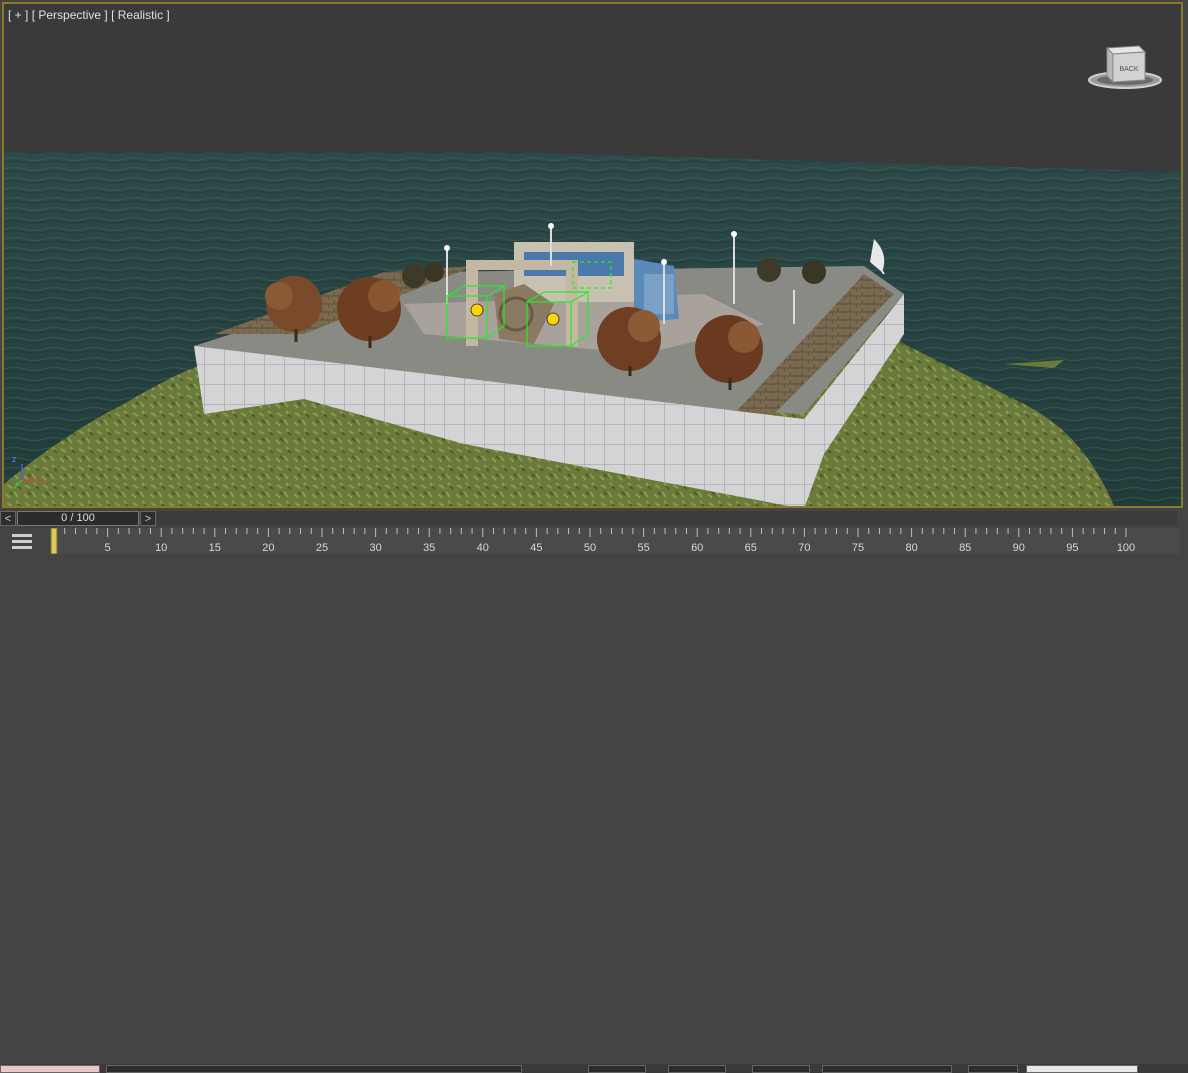 This screenshot has width=1188, height=1073. I want to click on ruler-tick-label: 60, so click(697, 548).